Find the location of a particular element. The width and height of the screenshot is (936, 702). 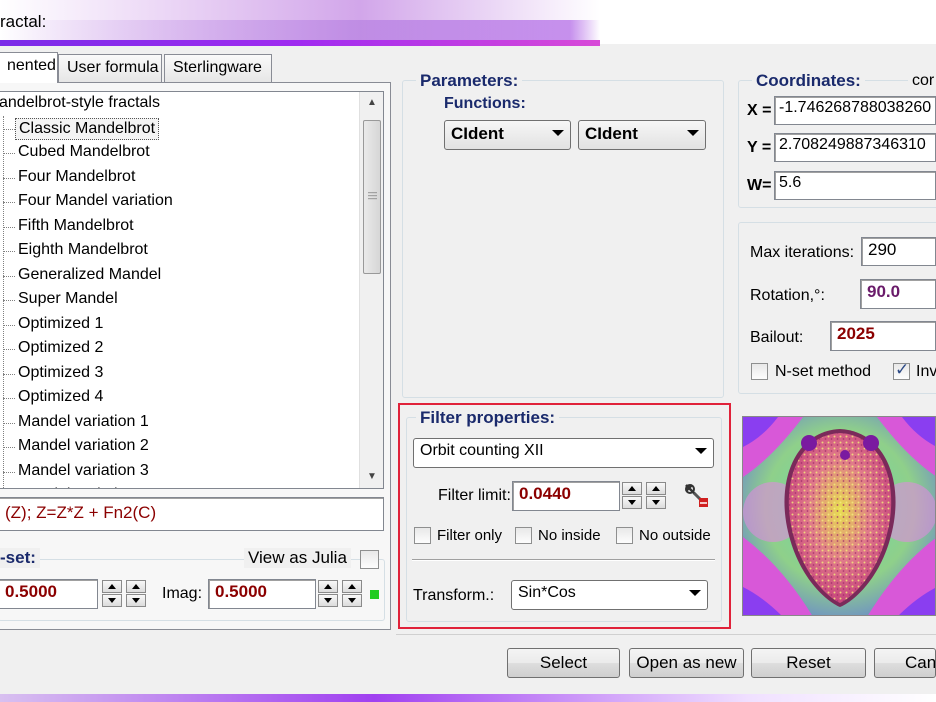

imag-spinner-fine is located at coordinates (352, 593).